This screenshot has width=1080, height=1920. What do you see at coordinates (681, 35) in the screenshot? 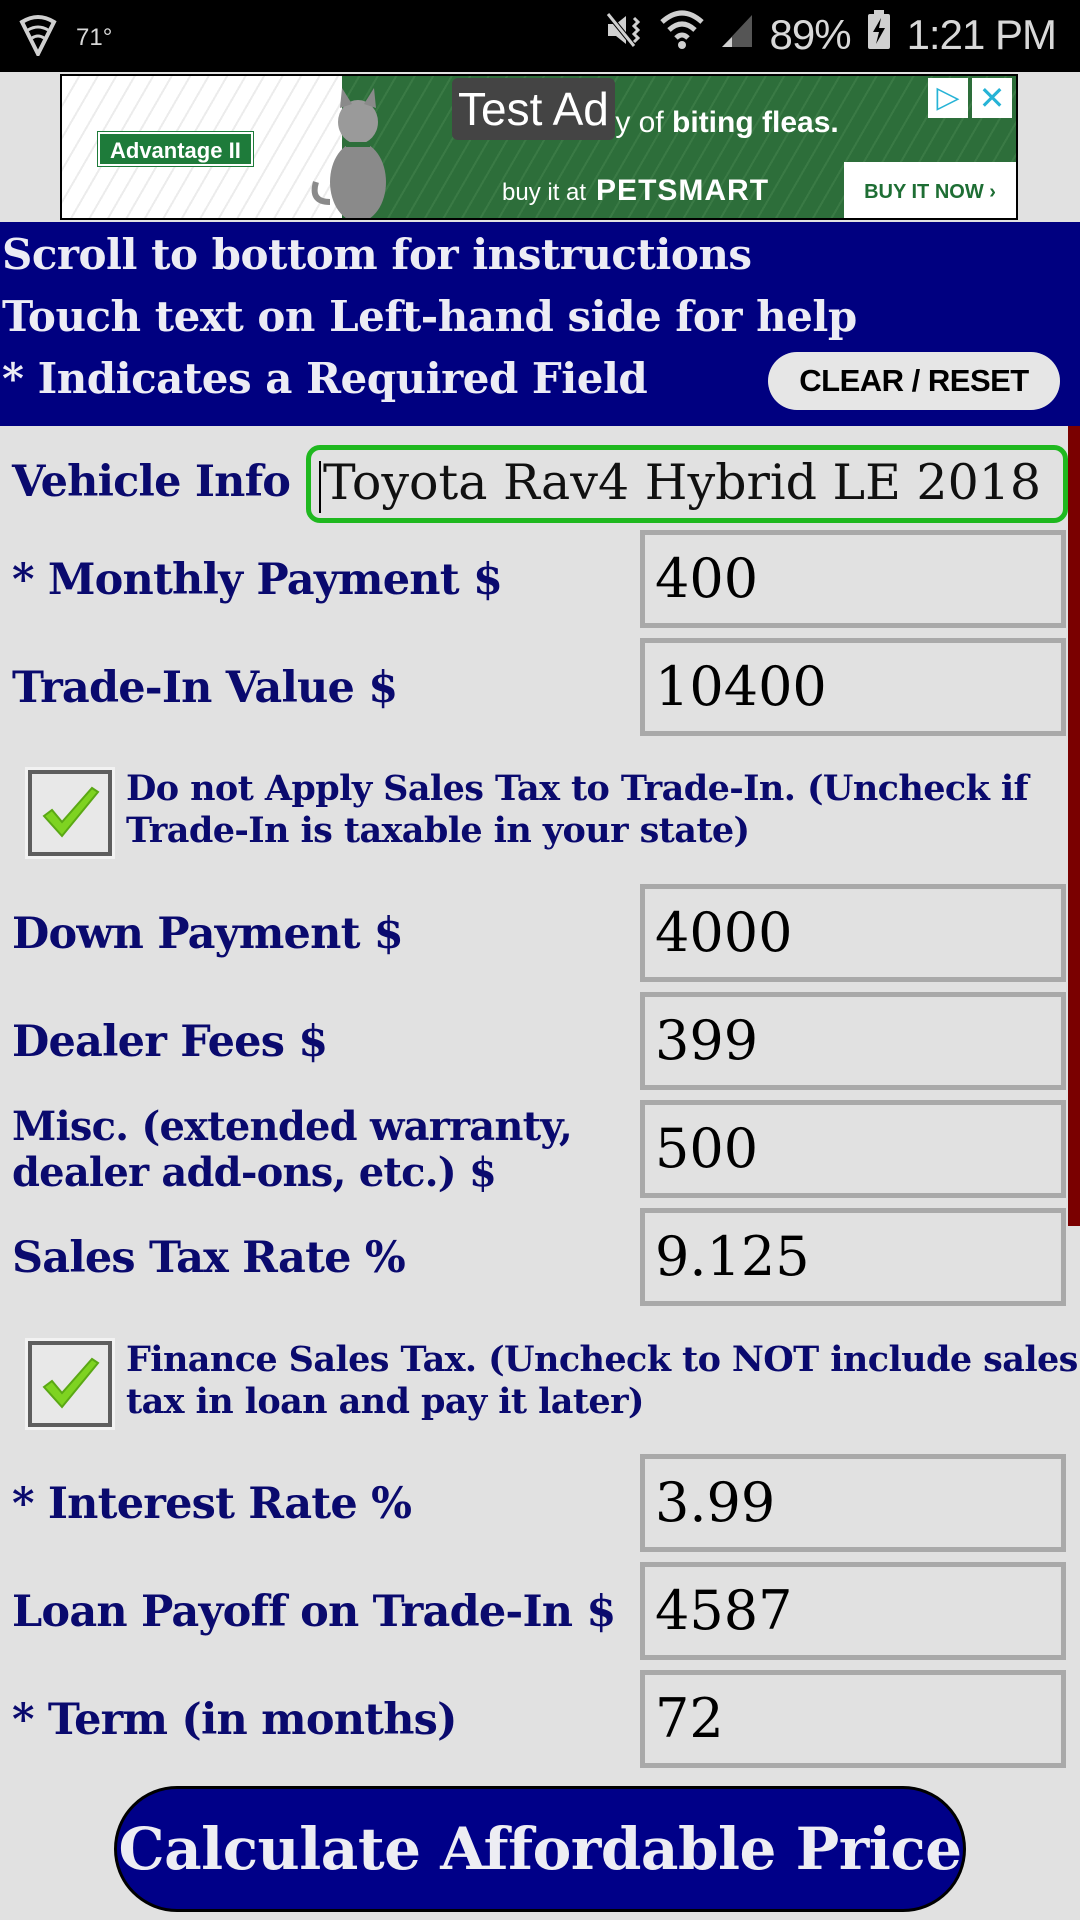
I see `wifi-icon` at bounding box center [681, 35].